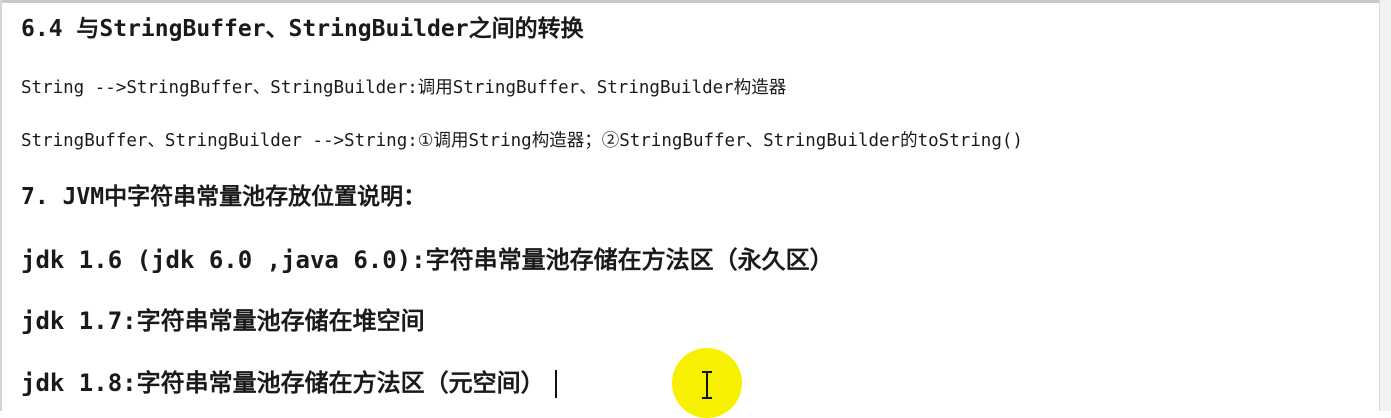 The image size is (1391, 418). I want to click on text-cursor-icon, so click(707, 385).